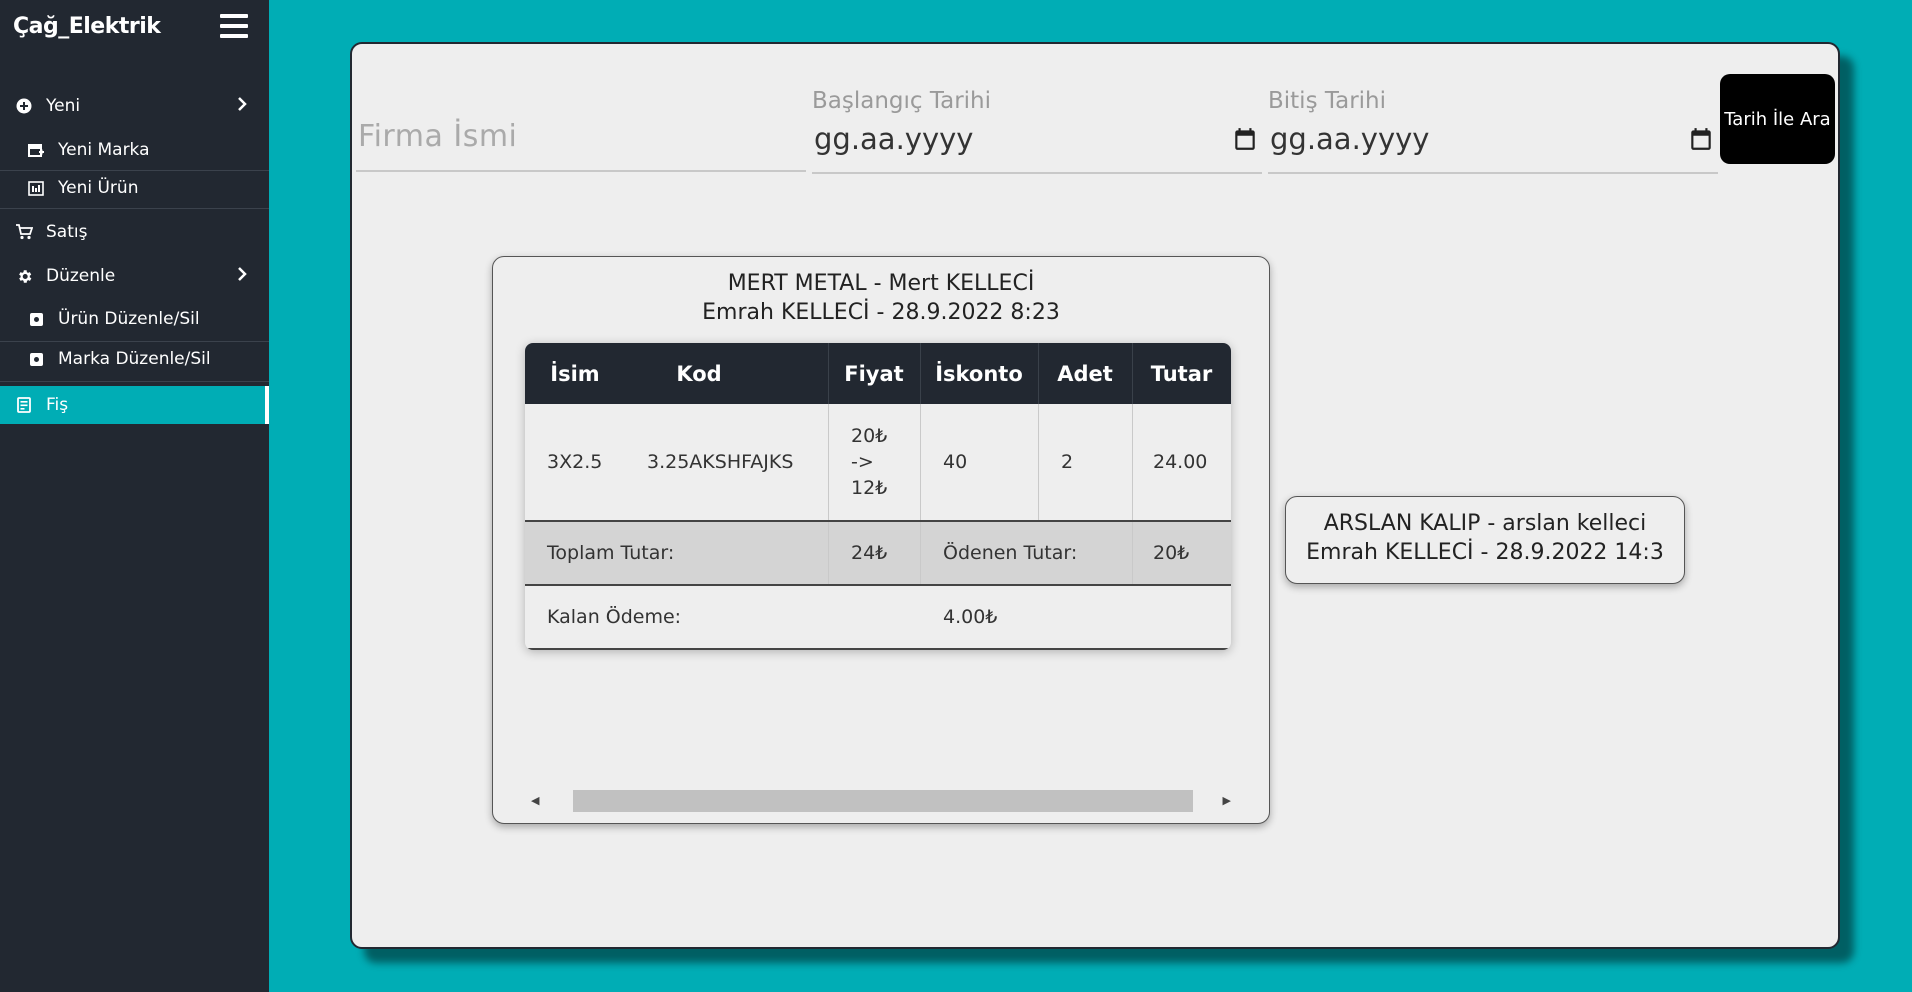 The height and width of the screenshot is (992, 1912). I want to click on col-kod: Kod, so click(699, 373).